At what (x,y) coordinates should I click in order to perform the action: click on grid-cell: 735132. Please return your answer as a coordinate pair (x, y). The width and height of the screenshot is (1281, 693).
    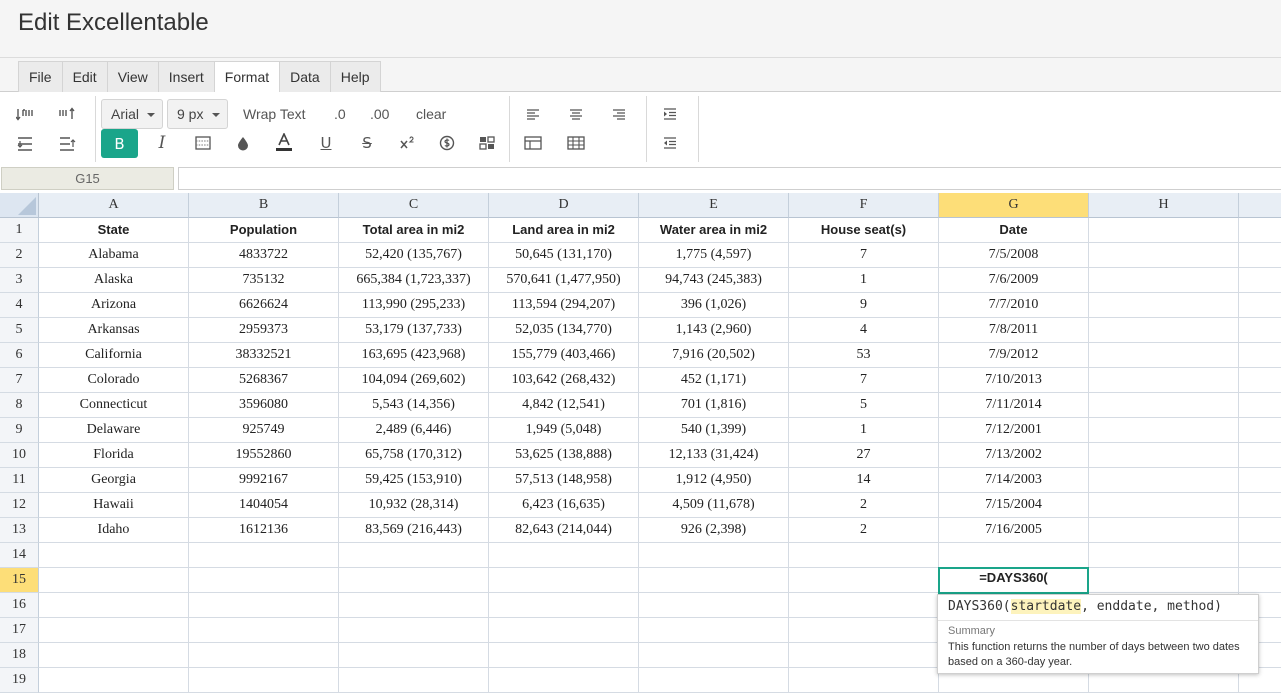
    Looking at the image, I should click on (264, 280).